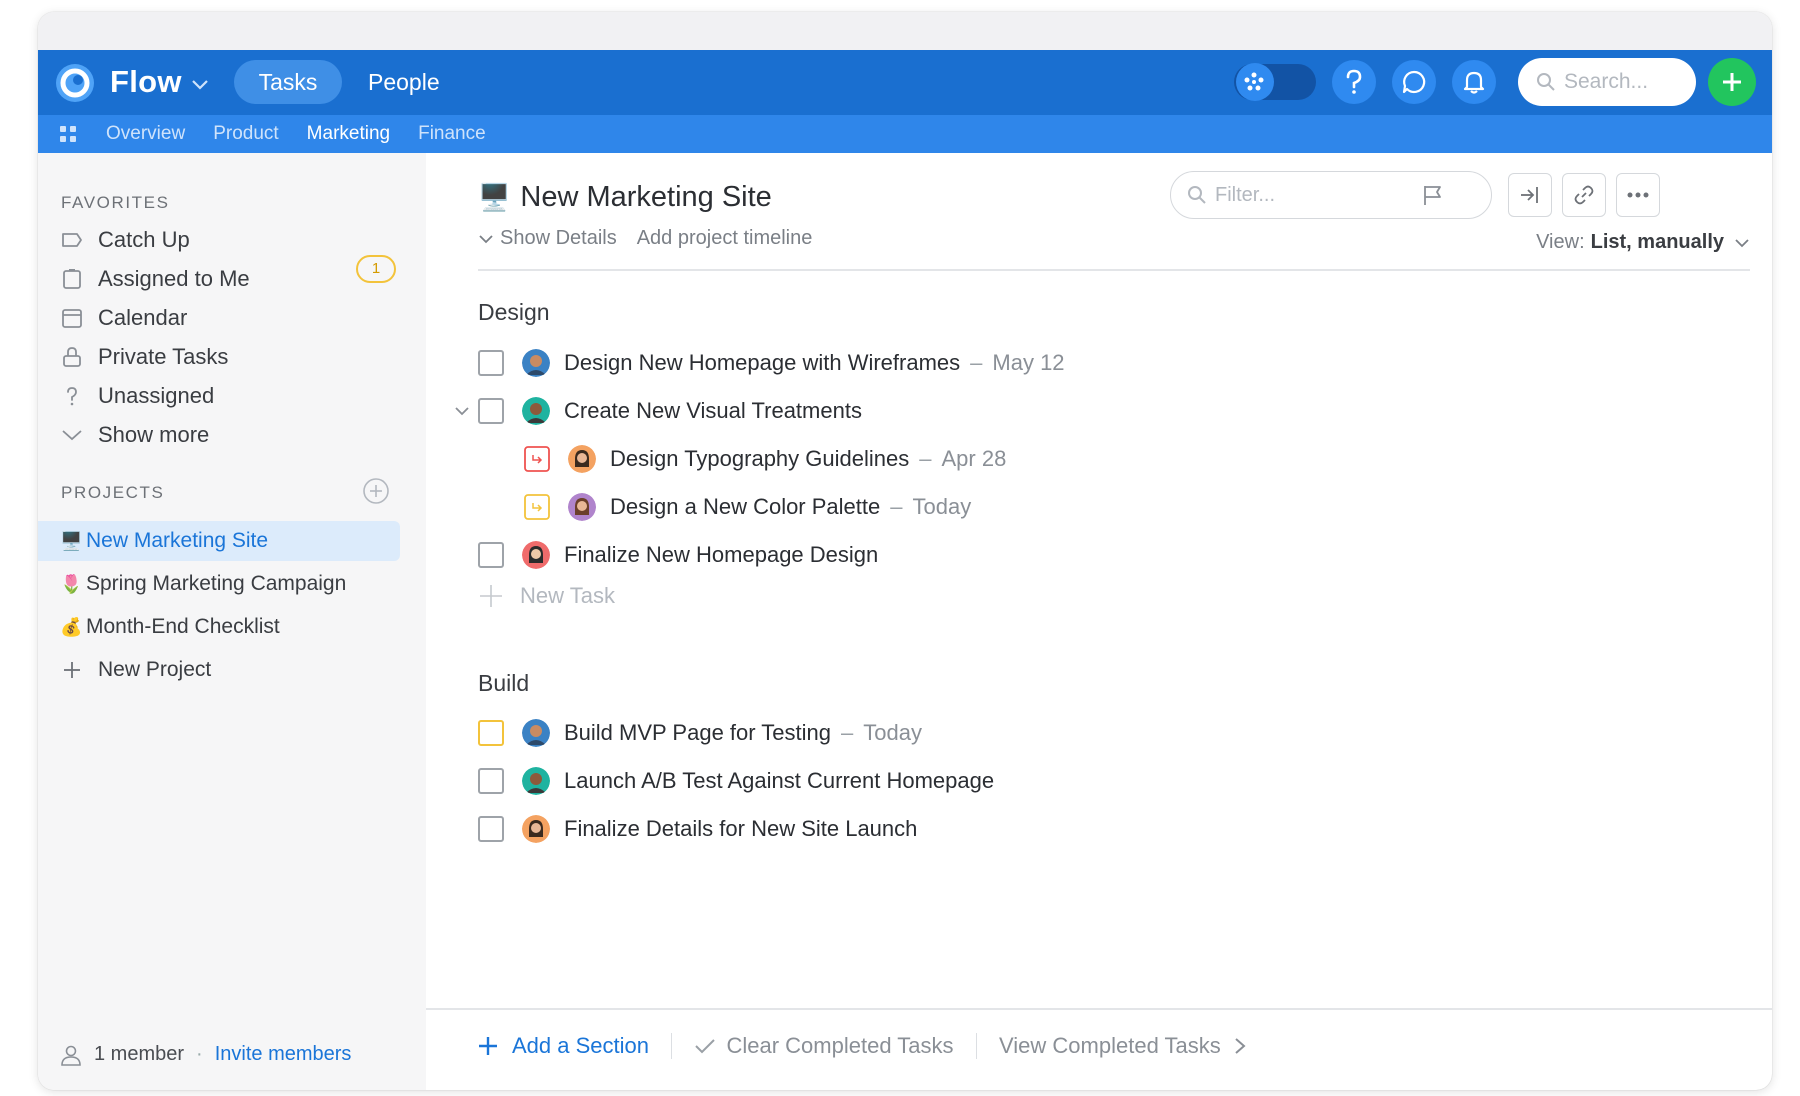  I want to click on task-row: Finalize New Homepage Design, so click(678, 555).